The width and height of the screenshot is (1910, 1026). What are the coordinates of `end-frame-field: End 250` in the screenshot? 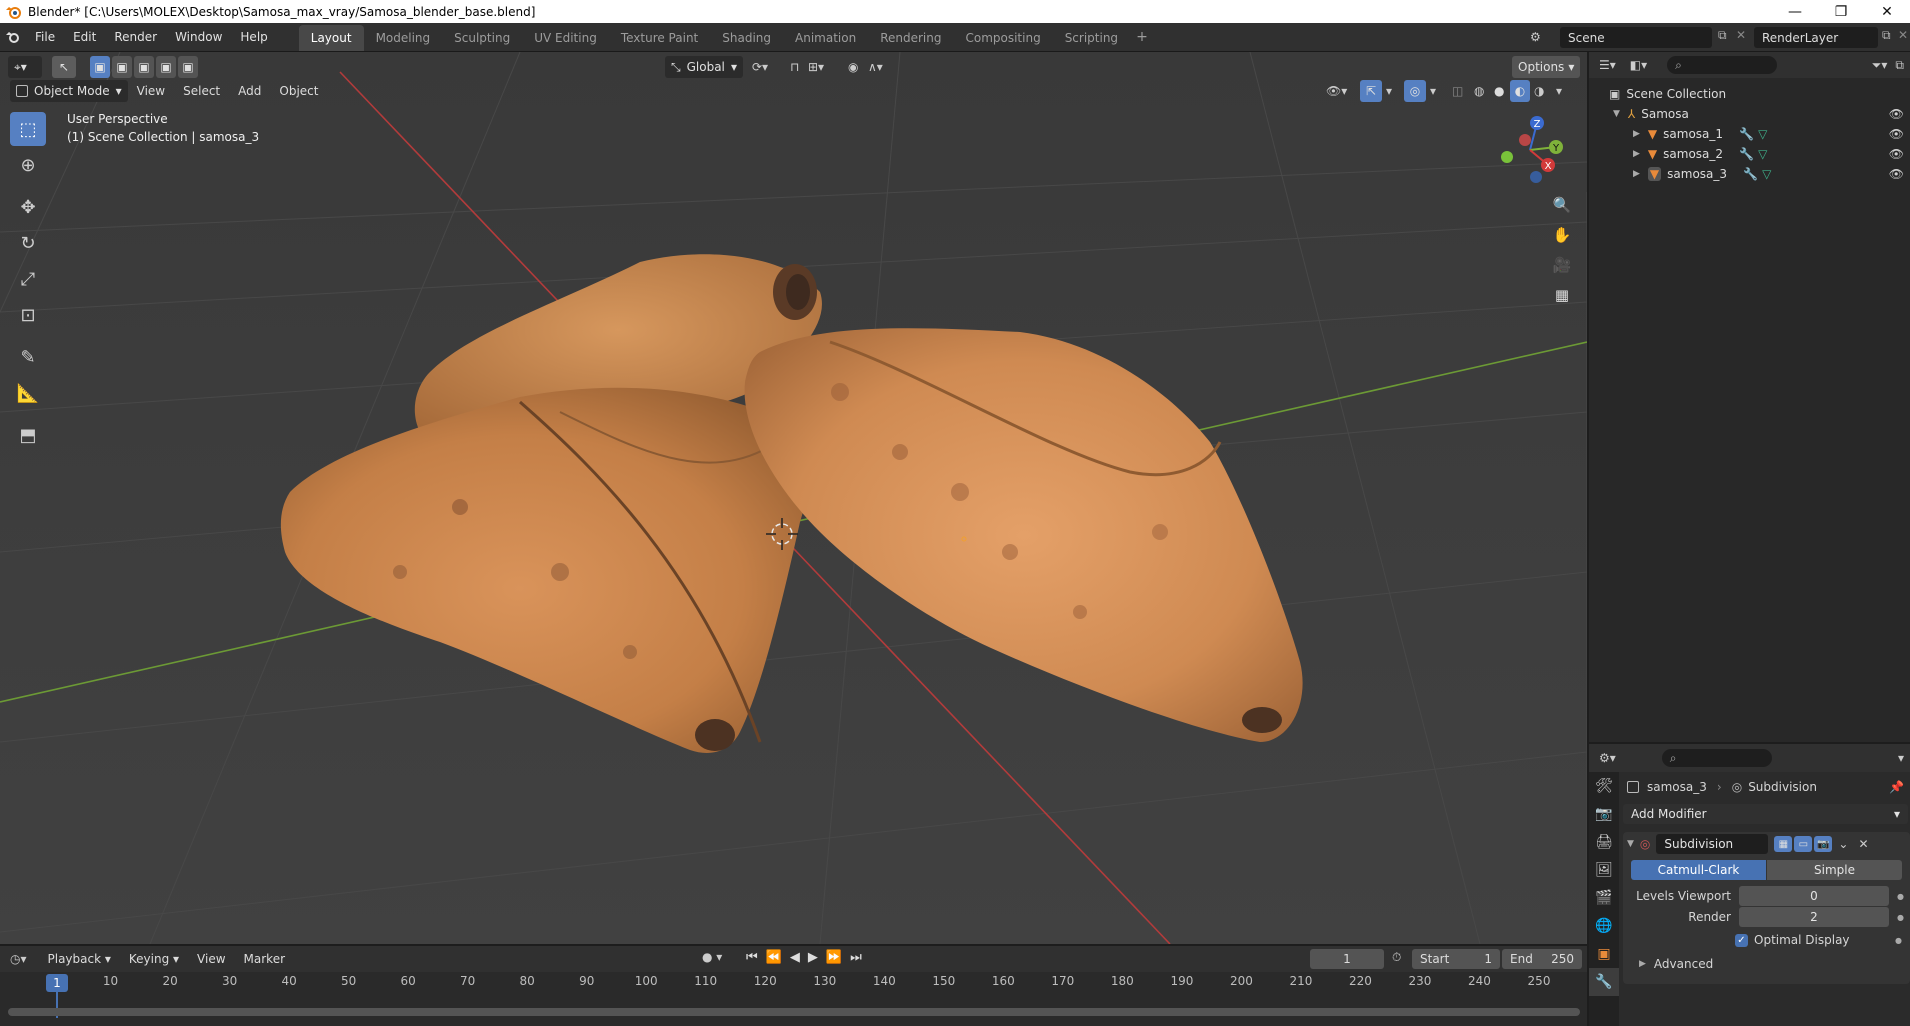 It's located at (1542, 959).